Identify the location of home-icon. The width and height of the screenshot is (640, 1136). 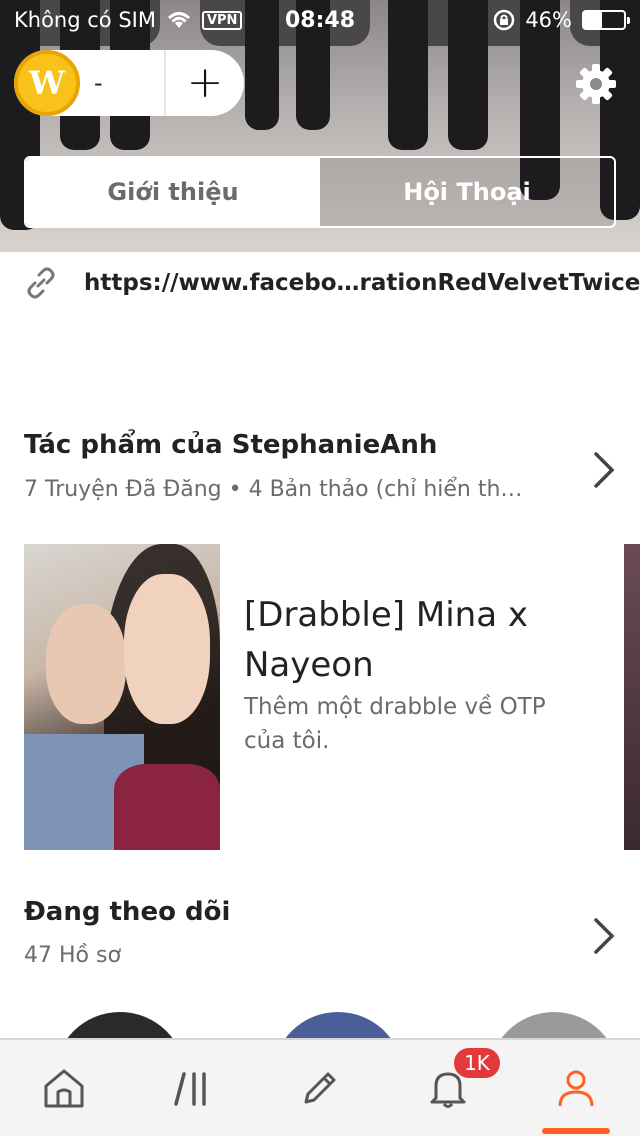
(64, 1088).